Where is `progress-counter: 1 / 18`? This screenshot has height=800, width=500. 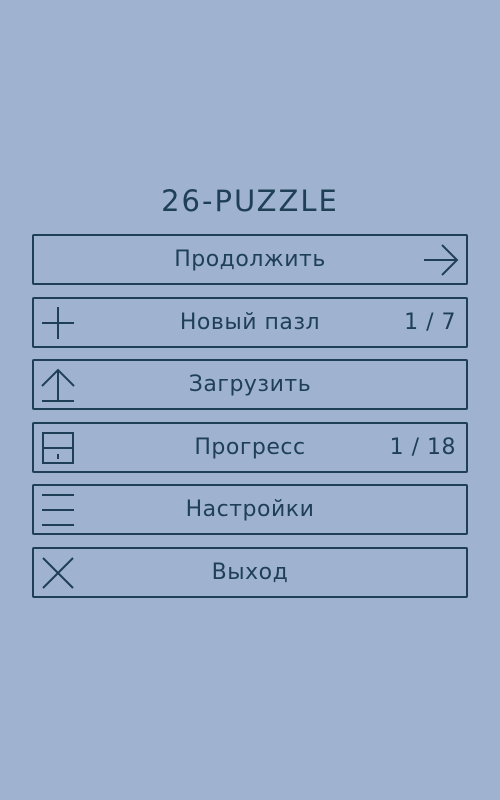 progress-counter: 1 / 18 is located at coordinates (422, 447).